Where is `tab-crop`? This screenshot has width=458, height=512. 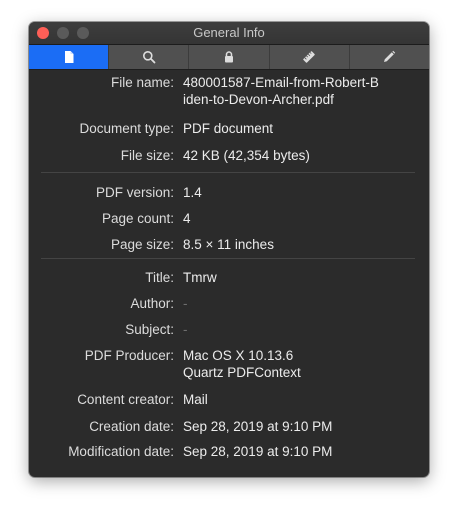
tab-crop is located at coordinates (310, 57).